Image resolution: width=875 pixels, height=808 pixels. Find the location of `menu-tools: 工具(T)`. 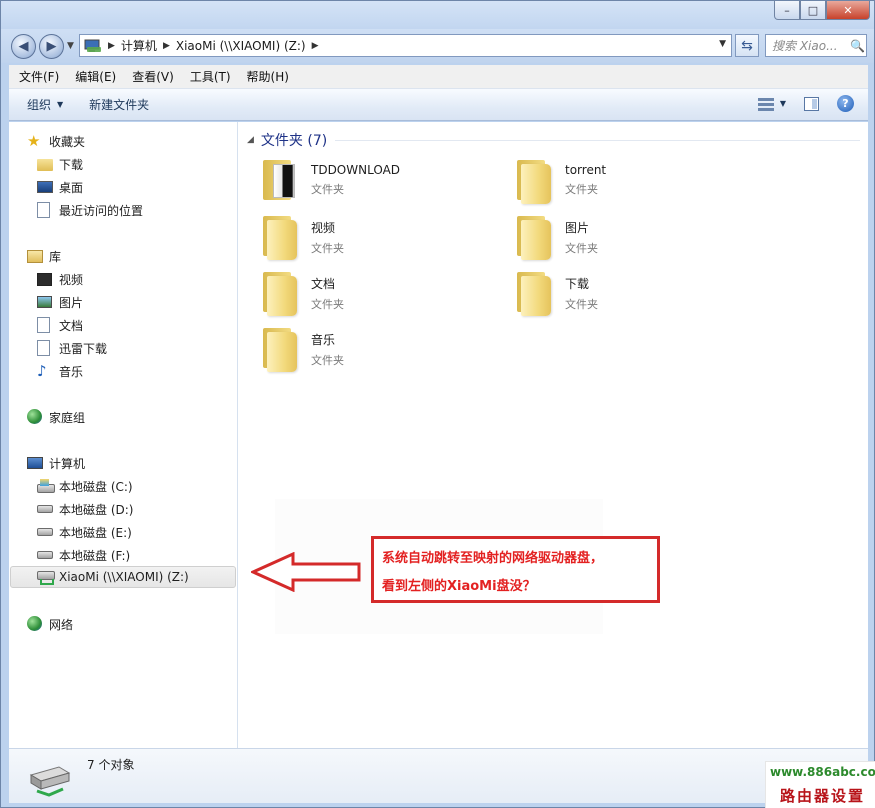

menu-tools: 工具(T) is located at coordinates (208, 76).